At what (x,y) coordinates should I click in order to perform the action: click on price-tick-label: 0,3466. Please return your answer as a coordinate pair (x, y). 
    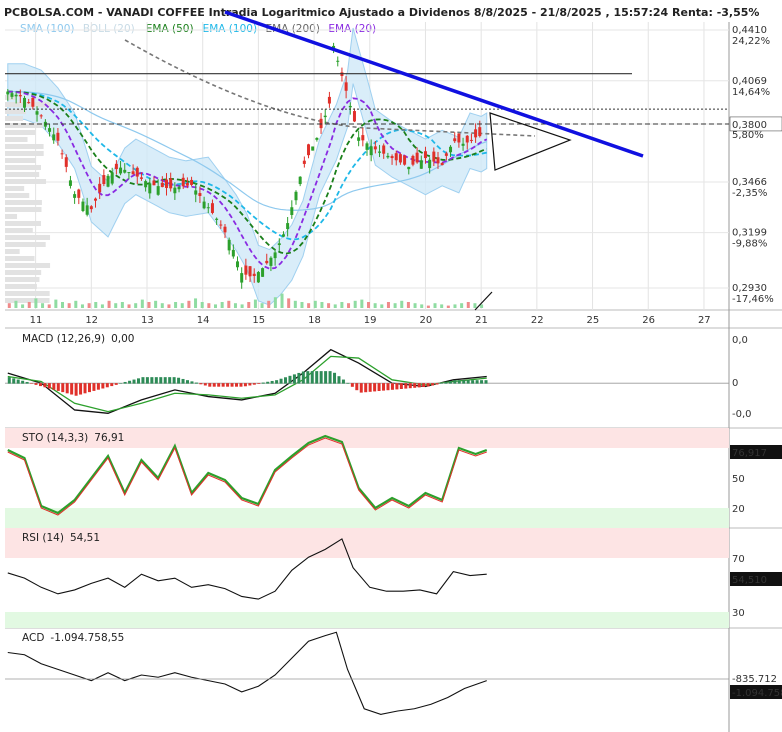
    Looking at the image, I should click on (749, 182).